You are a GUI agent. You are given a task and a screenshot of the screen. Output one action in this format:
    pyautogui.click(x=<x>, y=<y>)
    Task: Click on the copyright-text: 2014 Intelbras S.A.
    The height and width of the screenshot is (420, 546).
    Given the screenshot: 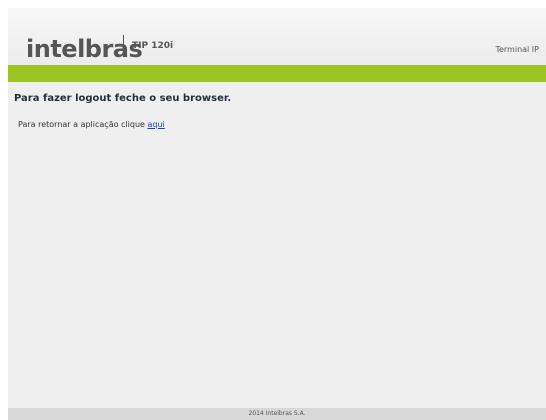 What is the action you would take?
    pyautogui.click(x=277, y=413)
    